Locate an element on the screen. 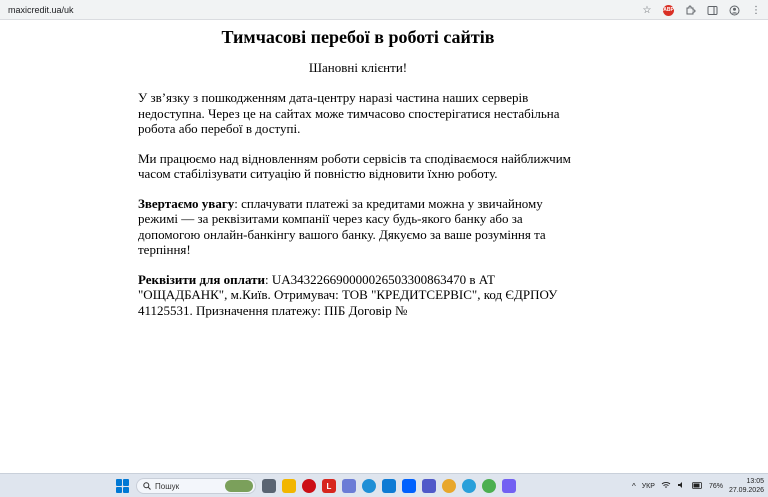  red-l-app-icon: L is located at coordinates (329, 486).